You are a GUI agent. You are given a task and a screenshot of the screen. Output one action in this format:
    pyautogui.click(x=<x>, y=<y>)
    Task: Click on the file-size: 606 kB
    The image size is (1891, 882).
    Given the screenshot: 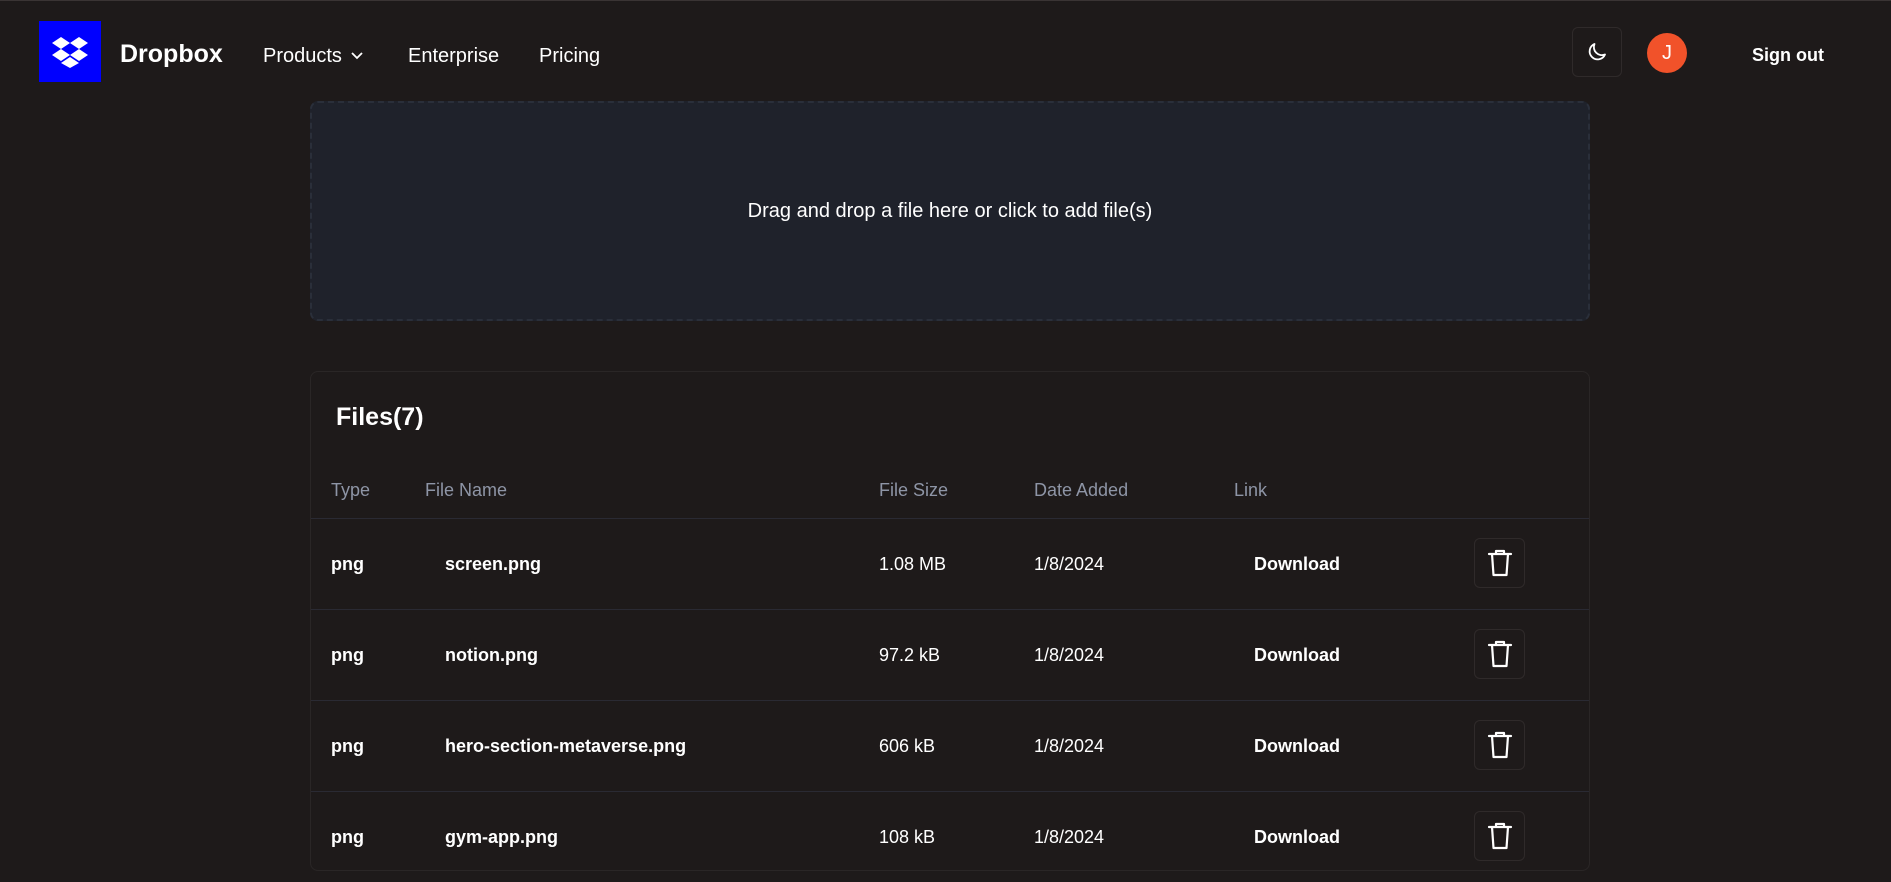 What is the action you would take?
    pyautogui.click(x=907, y=746)
    